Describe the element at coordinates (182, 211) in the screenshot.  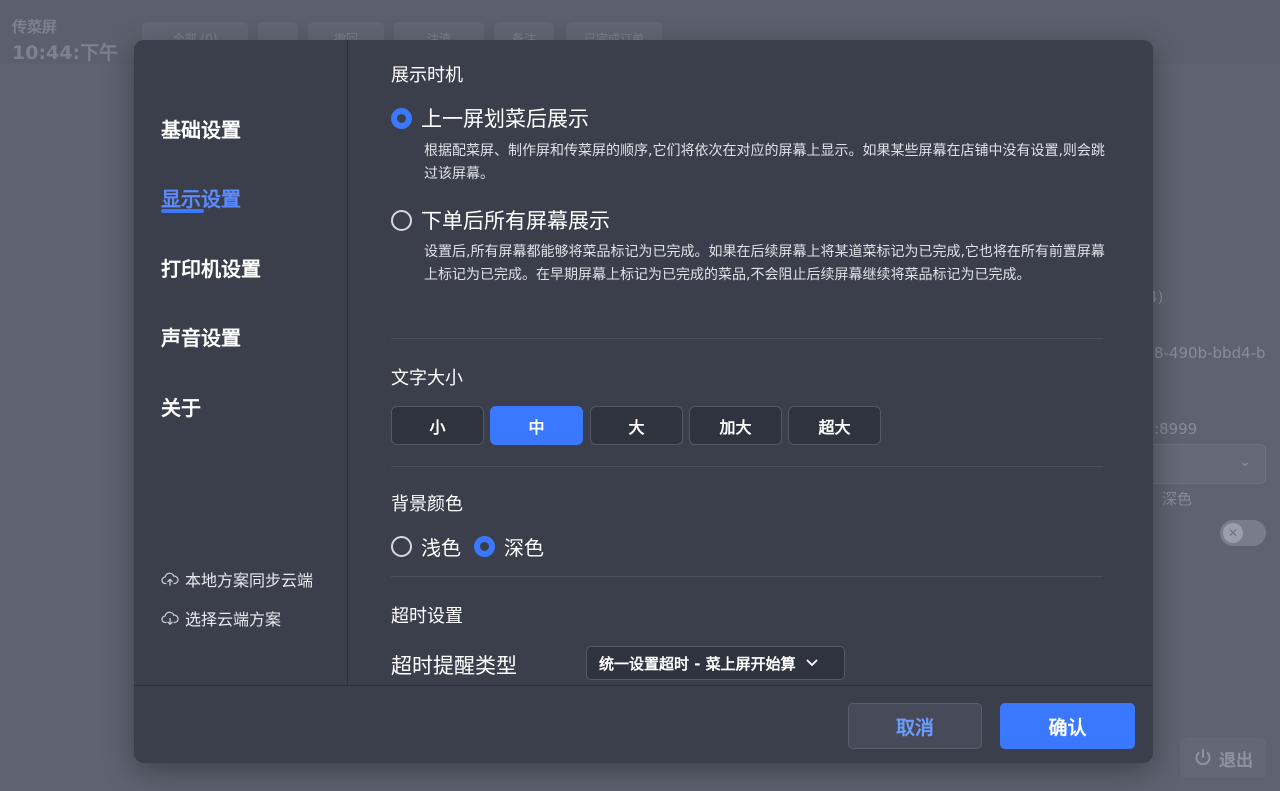
I see `active-tab-indicator` at that location.